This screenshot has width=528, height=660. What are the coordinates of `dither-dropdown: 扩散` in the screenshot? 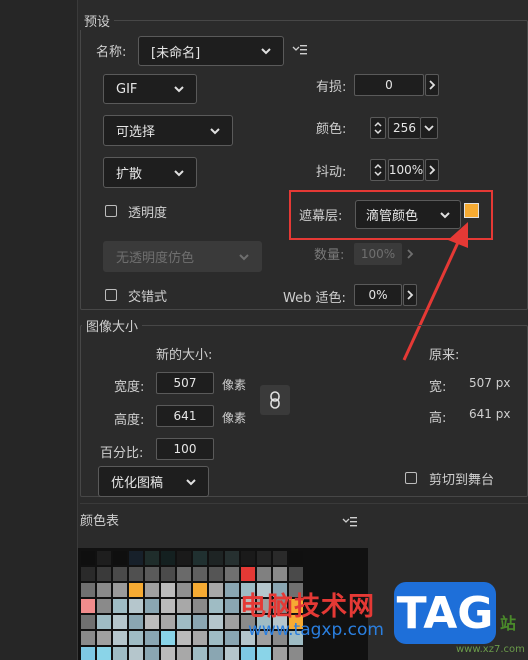 It's located at (150, 172).